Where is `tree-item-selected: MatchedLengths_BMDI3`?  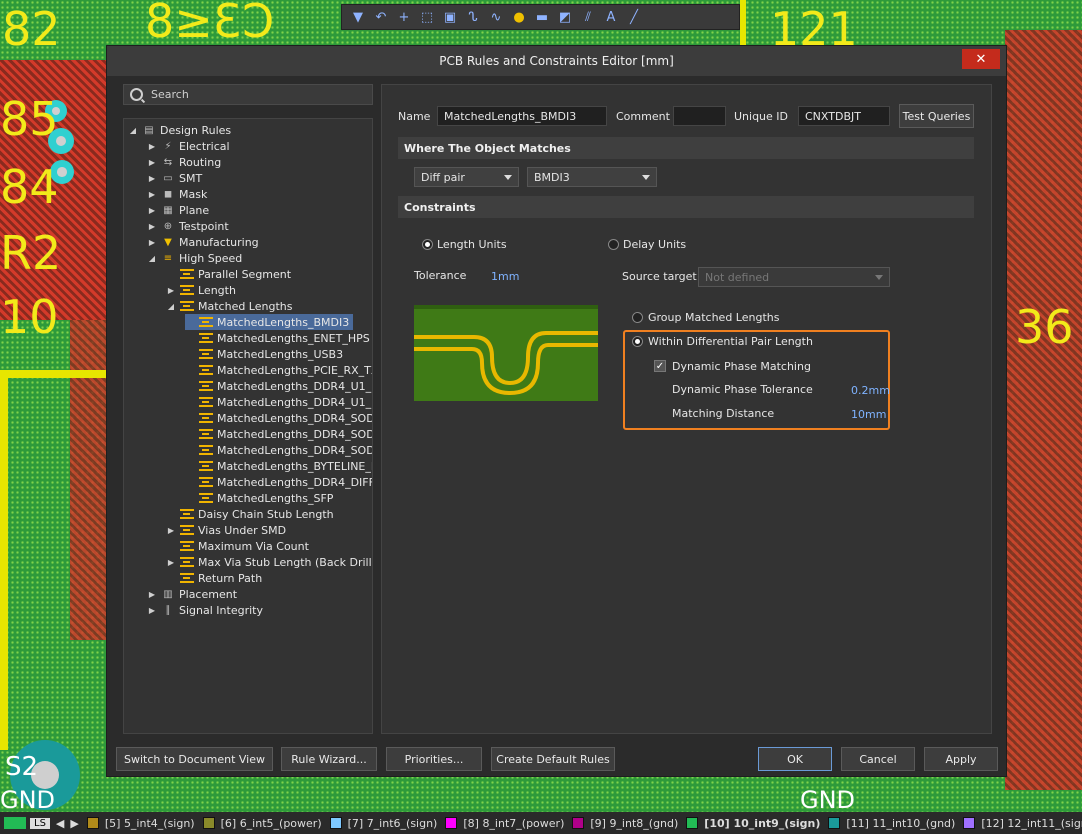 tree-item-selected: MatchedLengths_BMDI3 is located at coordinates (269, 322).